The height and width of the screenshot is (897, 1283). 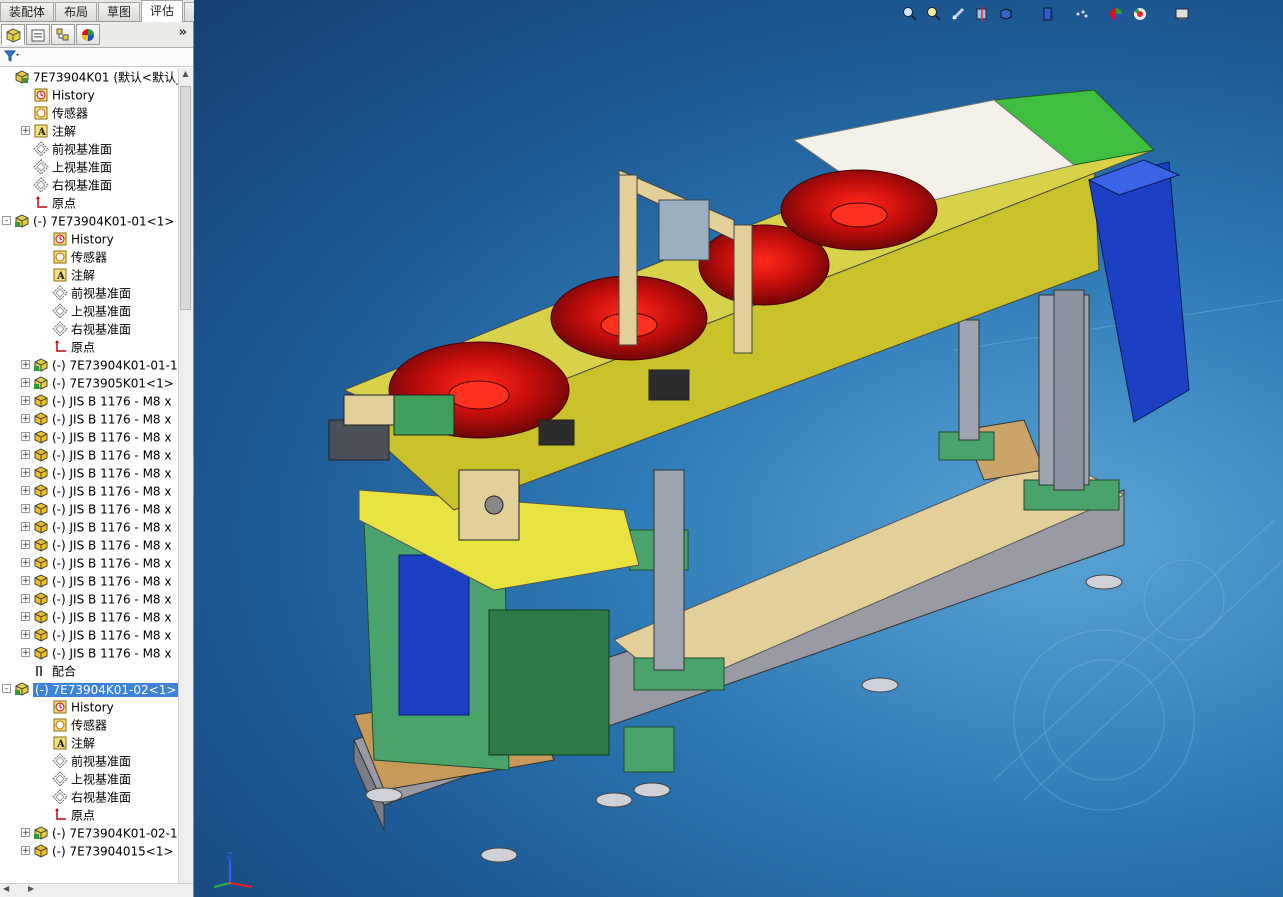 What do you see at coordinates (112, 473) in the screenshot?
I see `tree-item-label: (-) JIS B 1176 - M8 x` at bounding box center [112, 473].